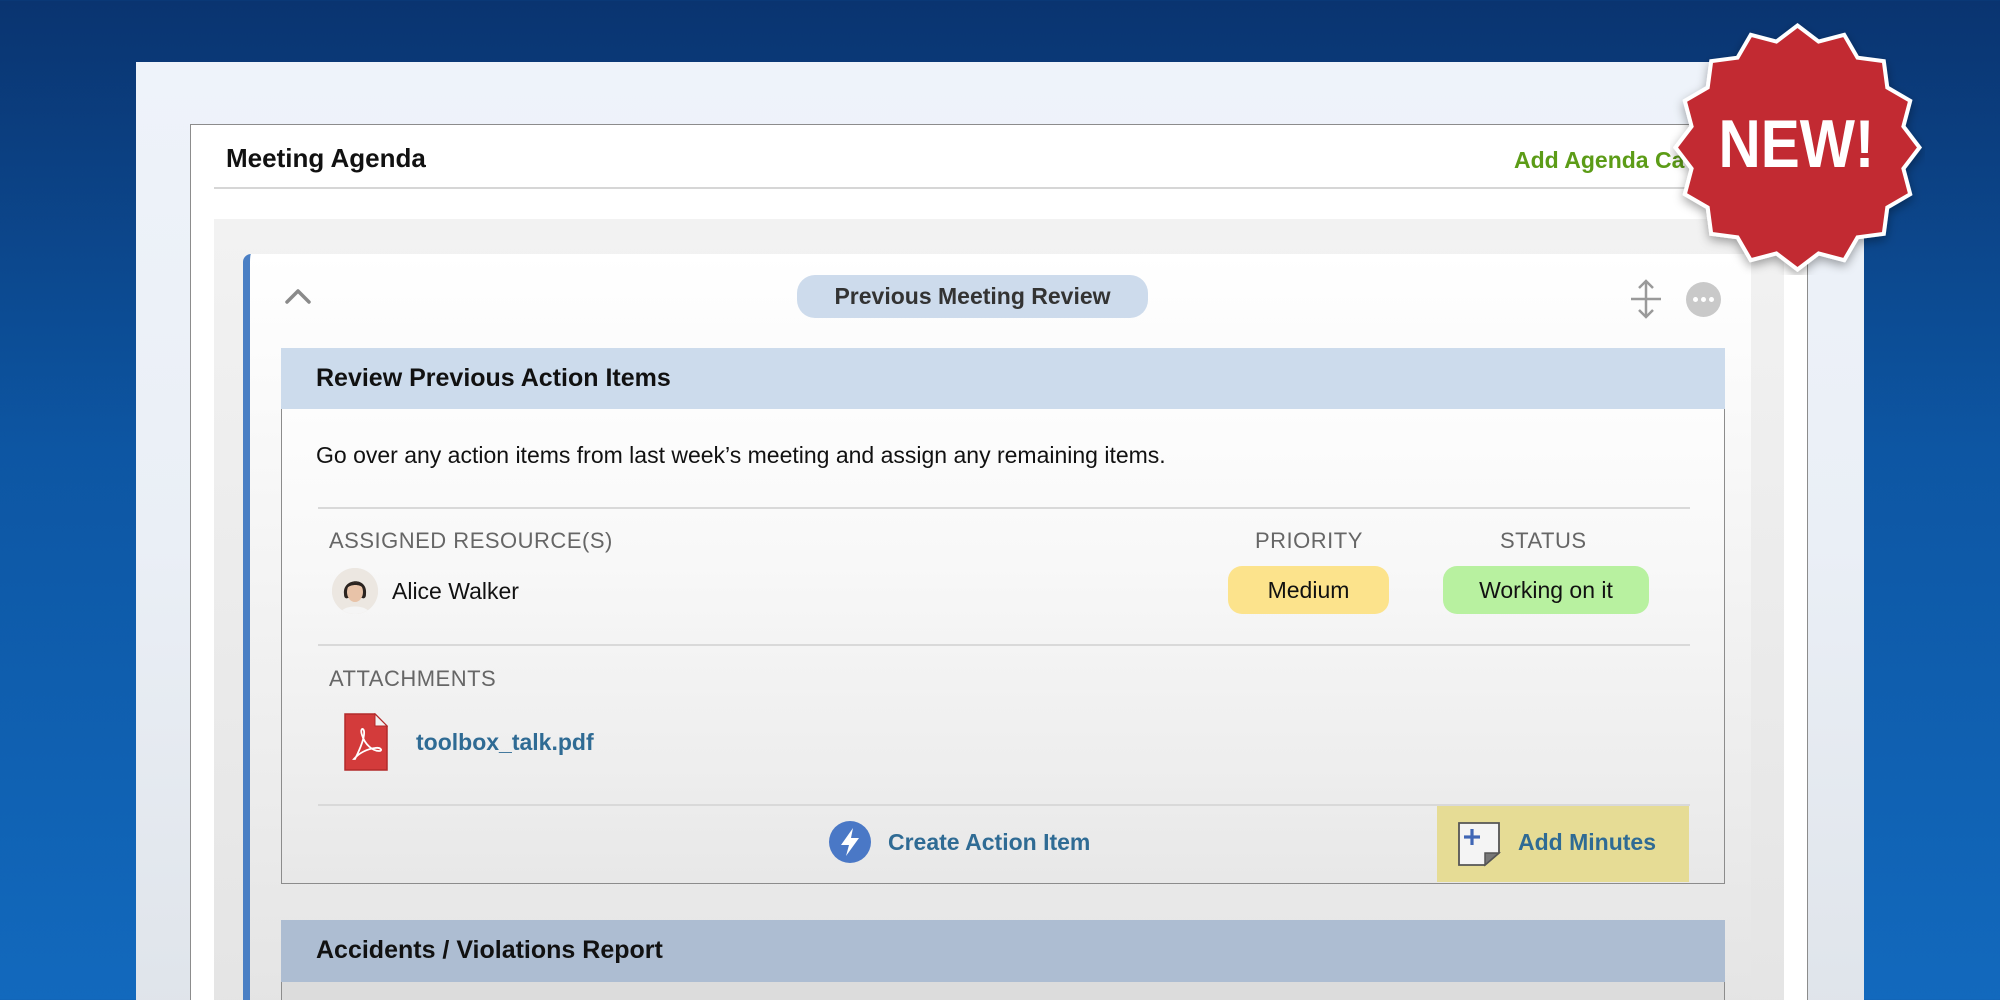  What do you see at coordinates (1479, 844) in the screenshot?
I see `add-note-icon` at bounding box center [1479, 844].